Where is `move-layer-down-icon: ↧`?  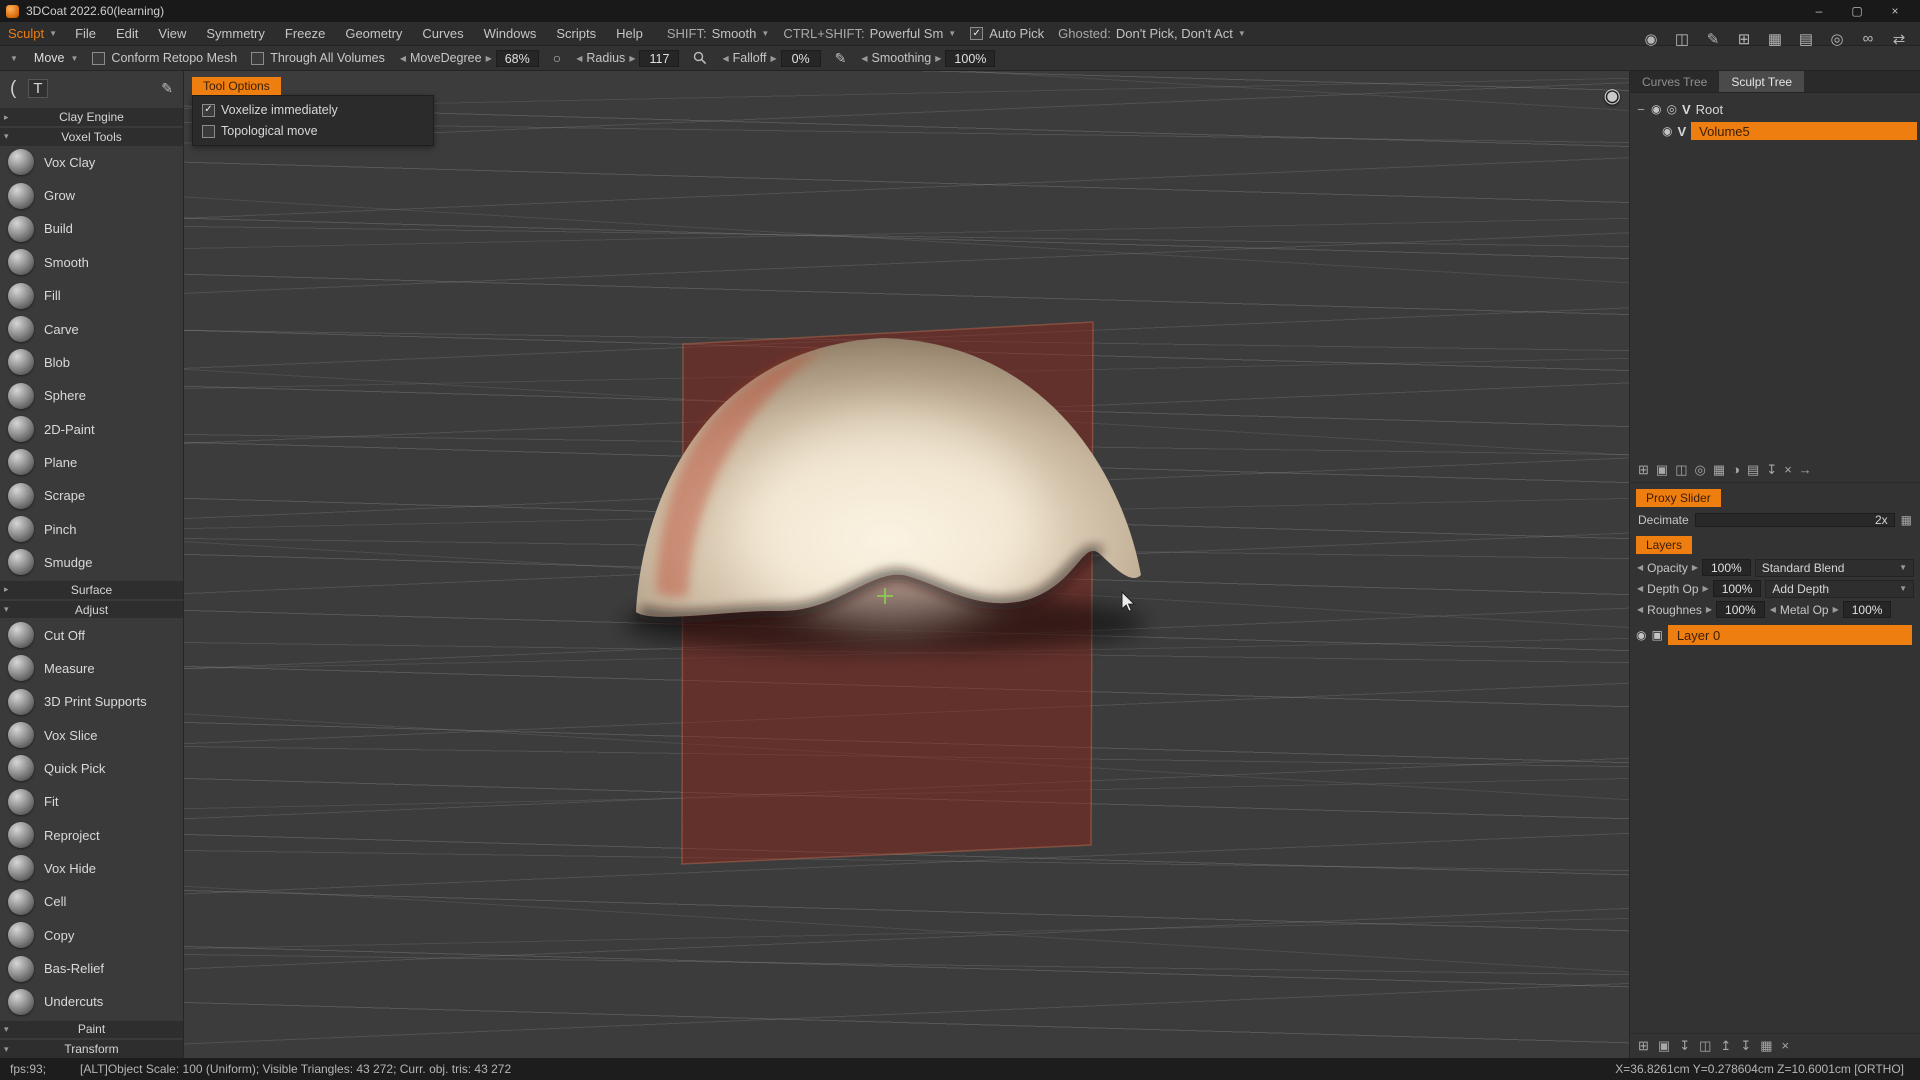 move-layer-down-icon: ↧ is located at coordinates (1745, 1046).